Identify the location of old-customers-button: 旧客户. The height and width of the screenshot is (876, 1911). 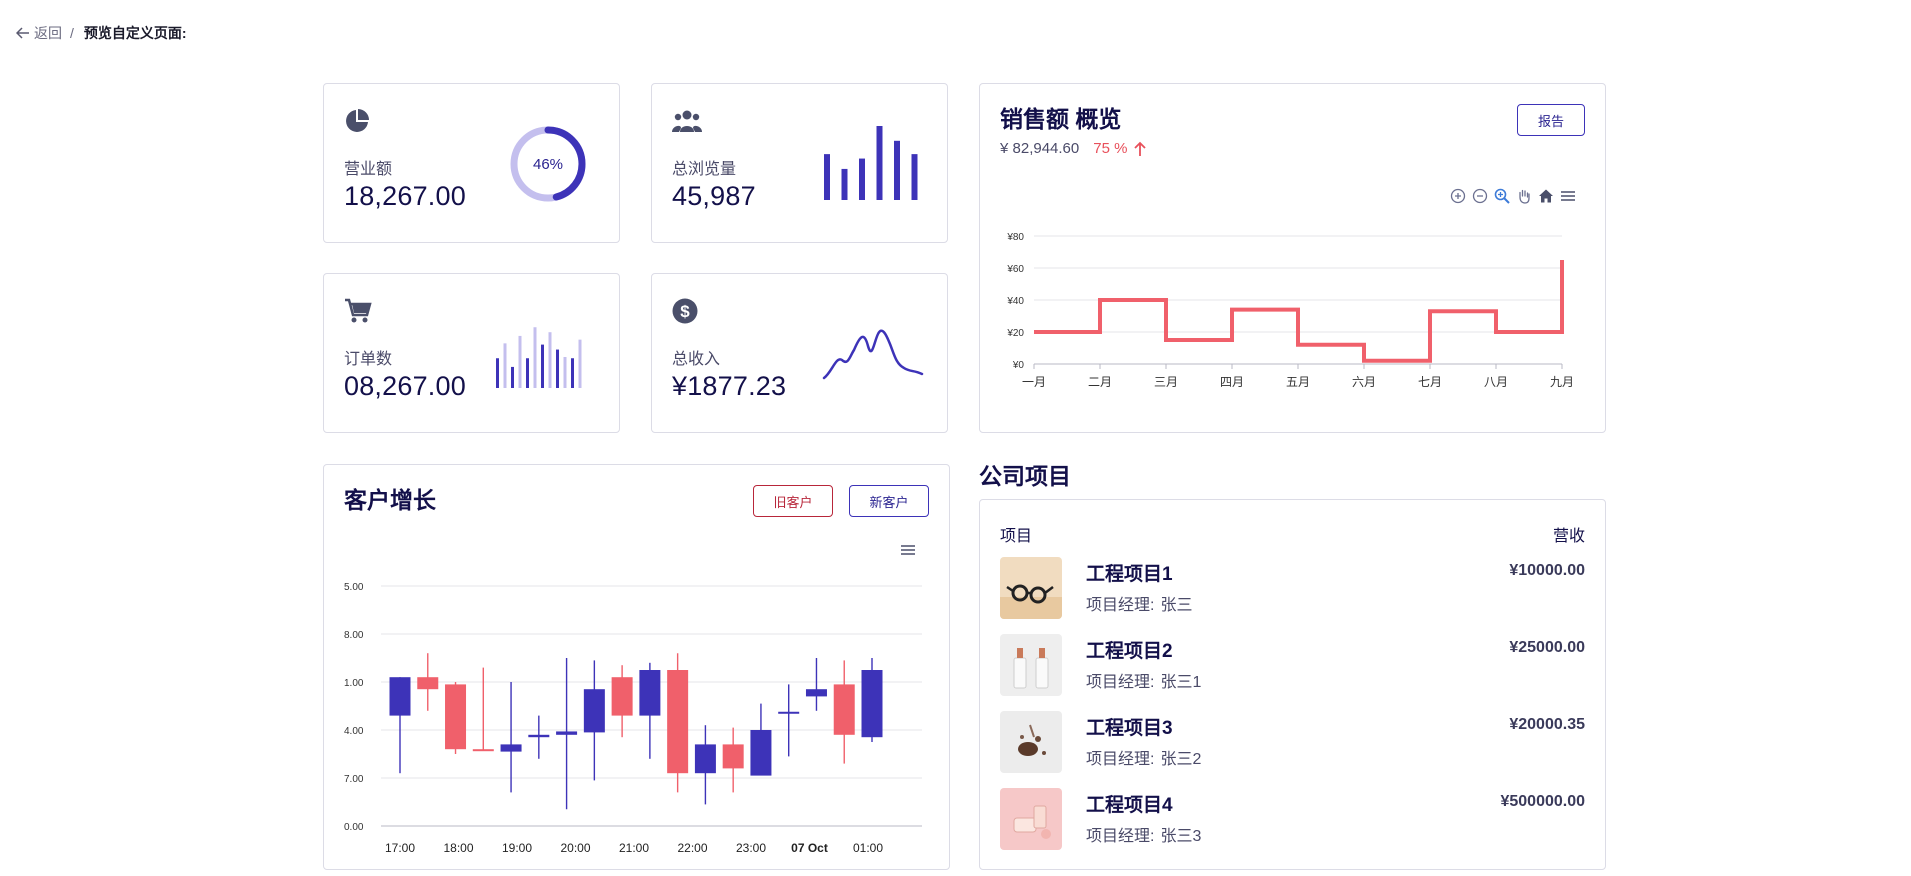
(793, 501).